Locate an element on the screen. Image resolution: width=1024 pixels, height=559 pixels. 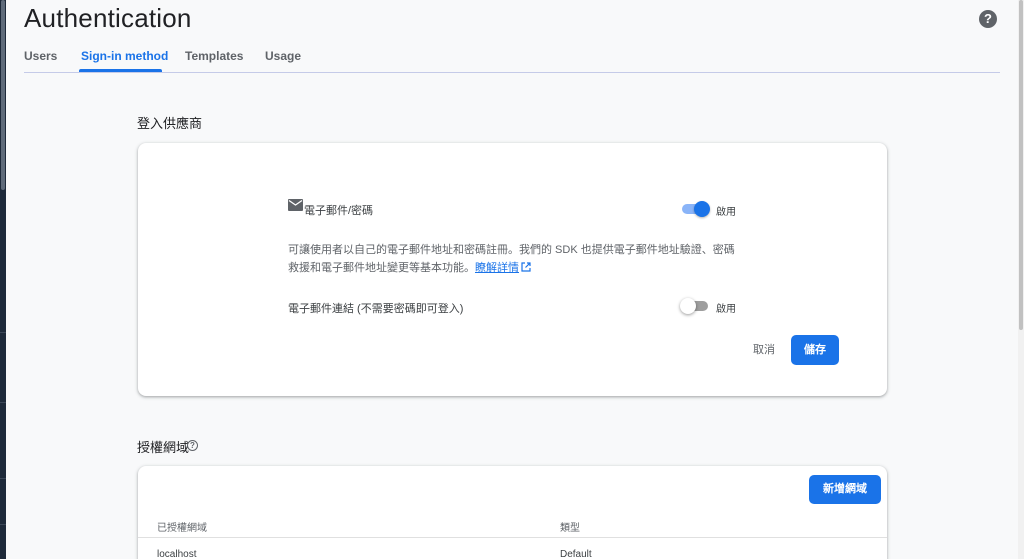
save-button: 儲存 is located at coordinates (815, 350).